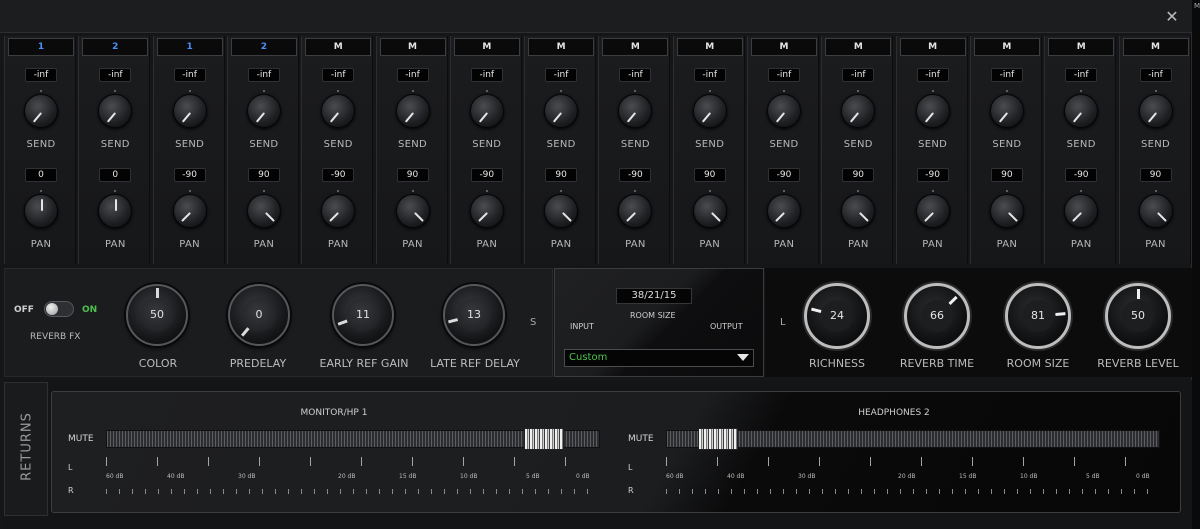  I want to click on scale-label: 60 dB, so click(115, 476).